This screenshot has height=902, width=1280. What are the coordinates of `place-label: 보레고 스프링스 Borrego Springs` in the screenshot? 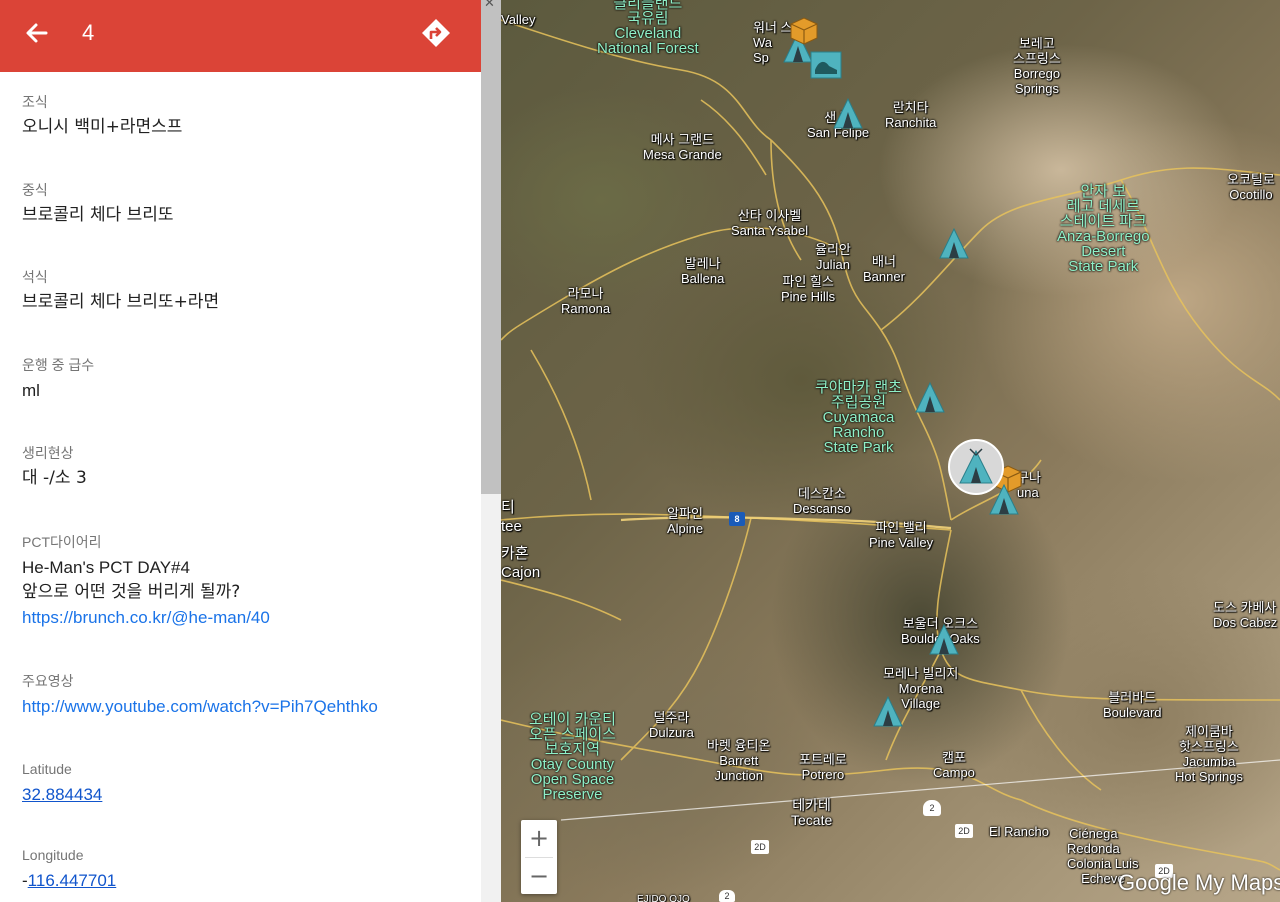 It's located at (1037, 66).